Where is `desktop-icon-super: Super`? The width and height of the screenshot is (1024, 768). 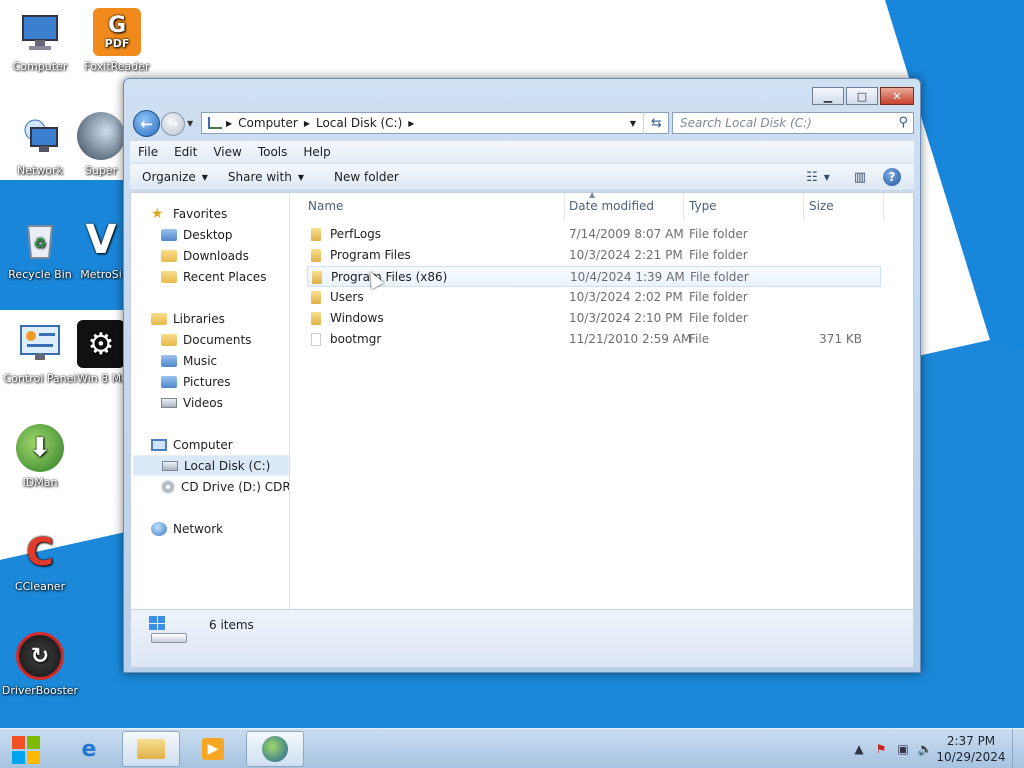
desktop-icon-super: Super is located at coordinates (101, 144).